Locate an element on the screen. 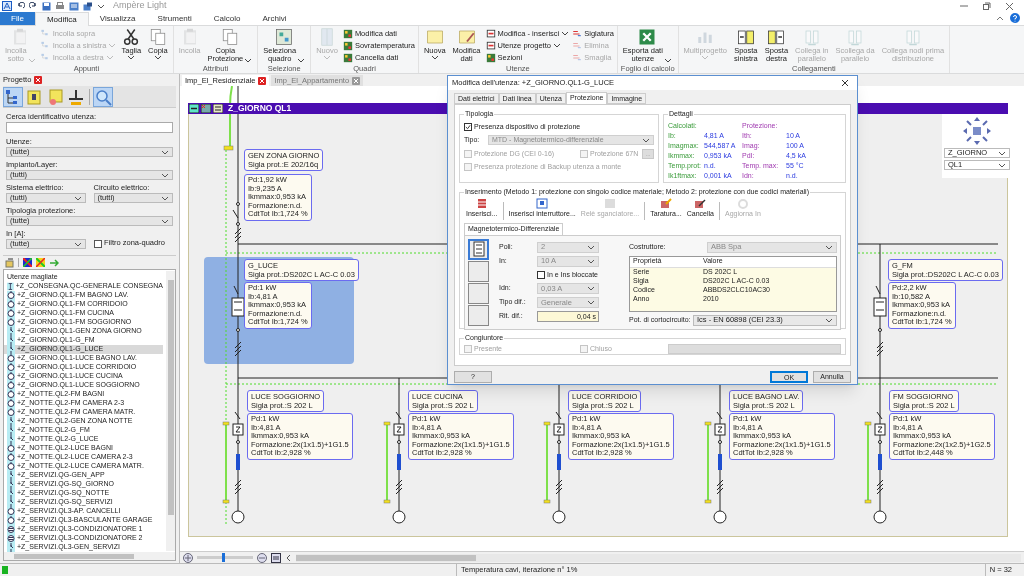  window-icon is located at coordinates (74, 6).